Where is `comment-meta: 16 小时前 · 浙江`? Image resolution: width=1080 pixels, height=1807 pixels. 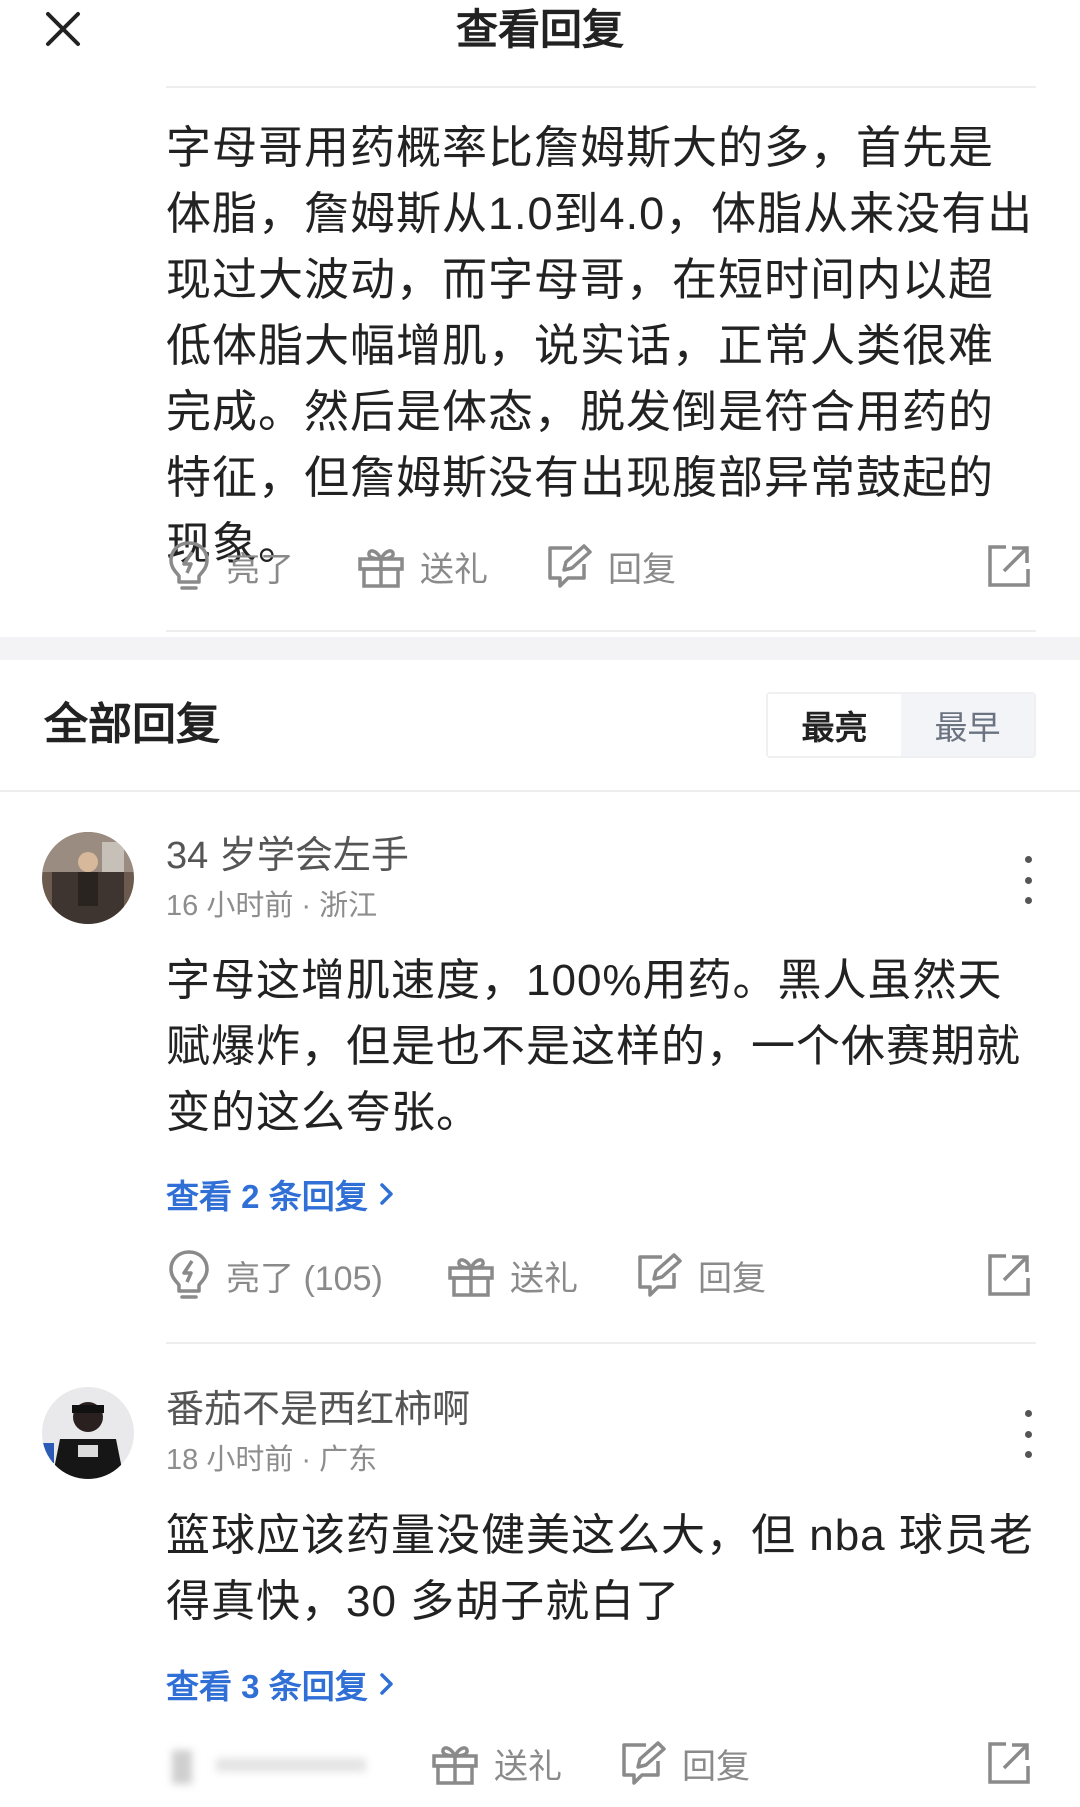 comment-meta: 16 小时前 · 浙江 is located at coordinates (272, 906).